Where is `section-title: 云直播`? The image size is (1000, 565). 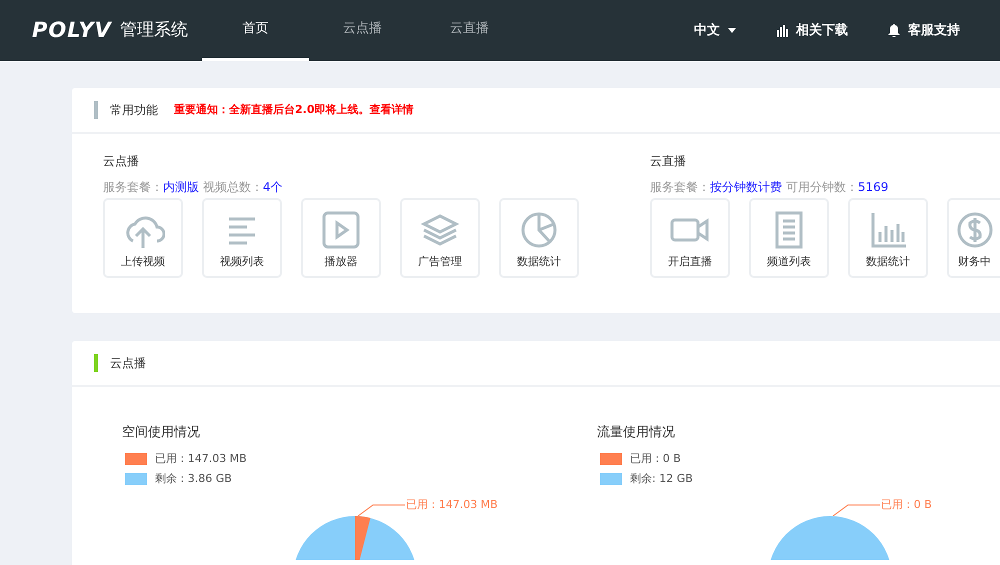 section-title: 云直播 is located at coordinates (668, 161).